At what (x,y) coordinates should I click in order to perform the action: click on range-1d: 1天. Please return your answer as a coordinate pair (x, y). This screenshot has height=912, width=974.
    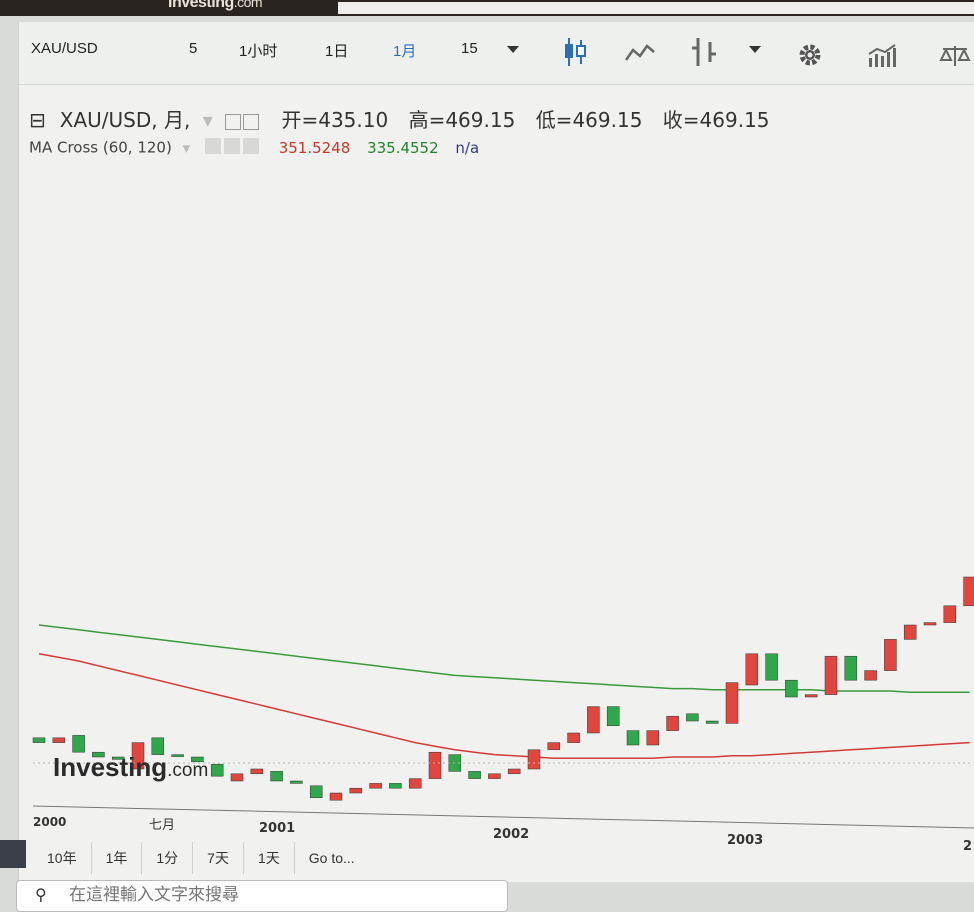
    Looking at the image, I should click on (269, 858).